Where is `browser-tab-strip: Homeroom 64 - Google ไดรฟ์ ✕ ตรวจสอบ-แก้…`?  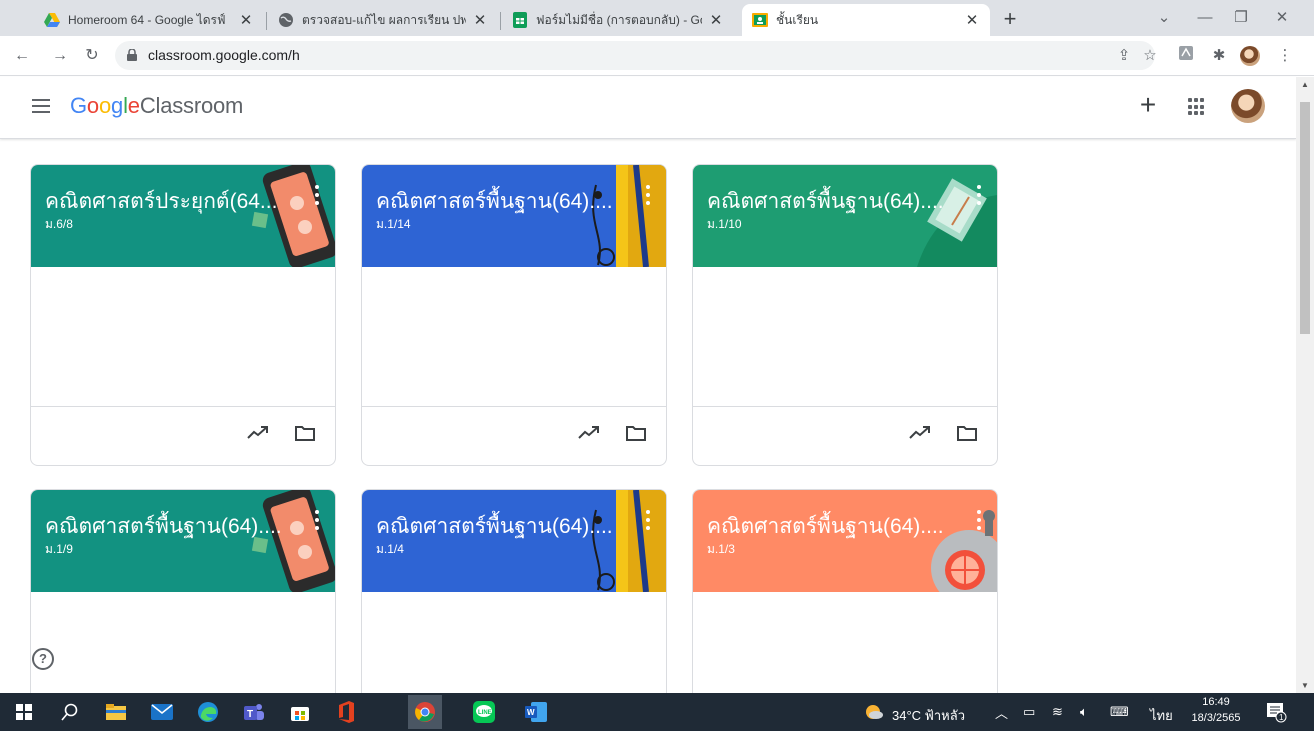
browser-tab-strip: Homeroom 64 - Google ไดรฟ์ ✕ ตรวจสอบ-แก้… is located at coordinates (657, 18).